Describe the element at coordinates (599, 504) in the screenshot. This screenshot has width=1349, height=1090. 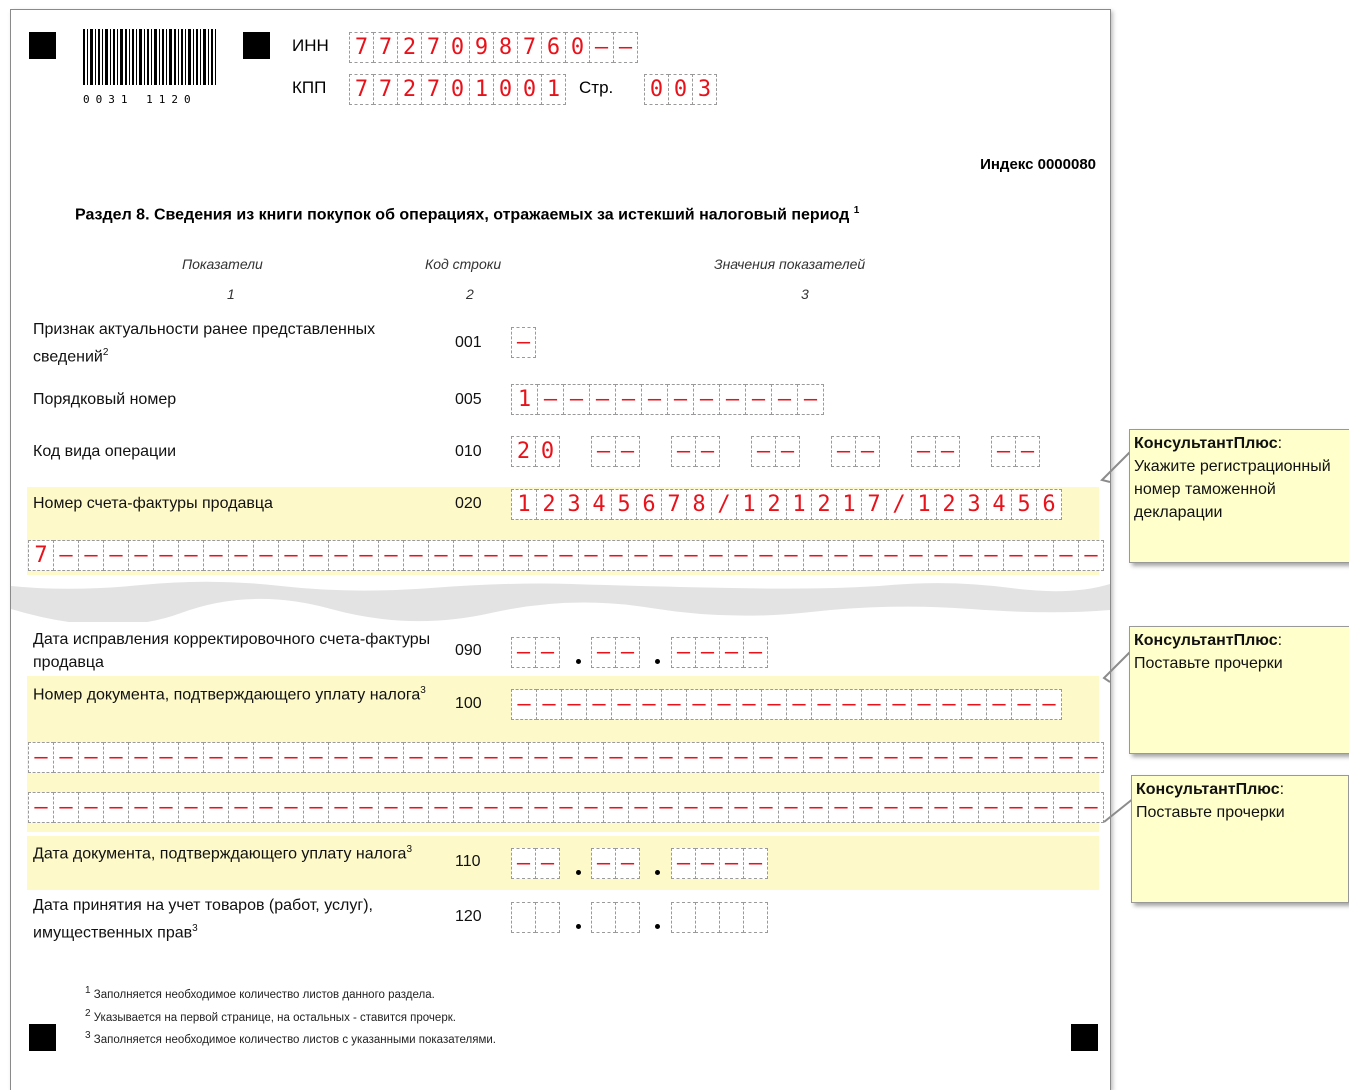
I see `form-cell: 4` at that location.